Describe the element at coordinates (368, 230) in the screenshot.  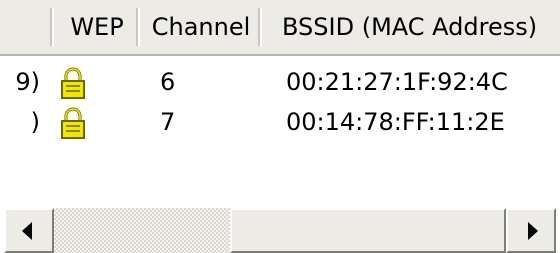
I see `scrollbar-thumb` at that location.